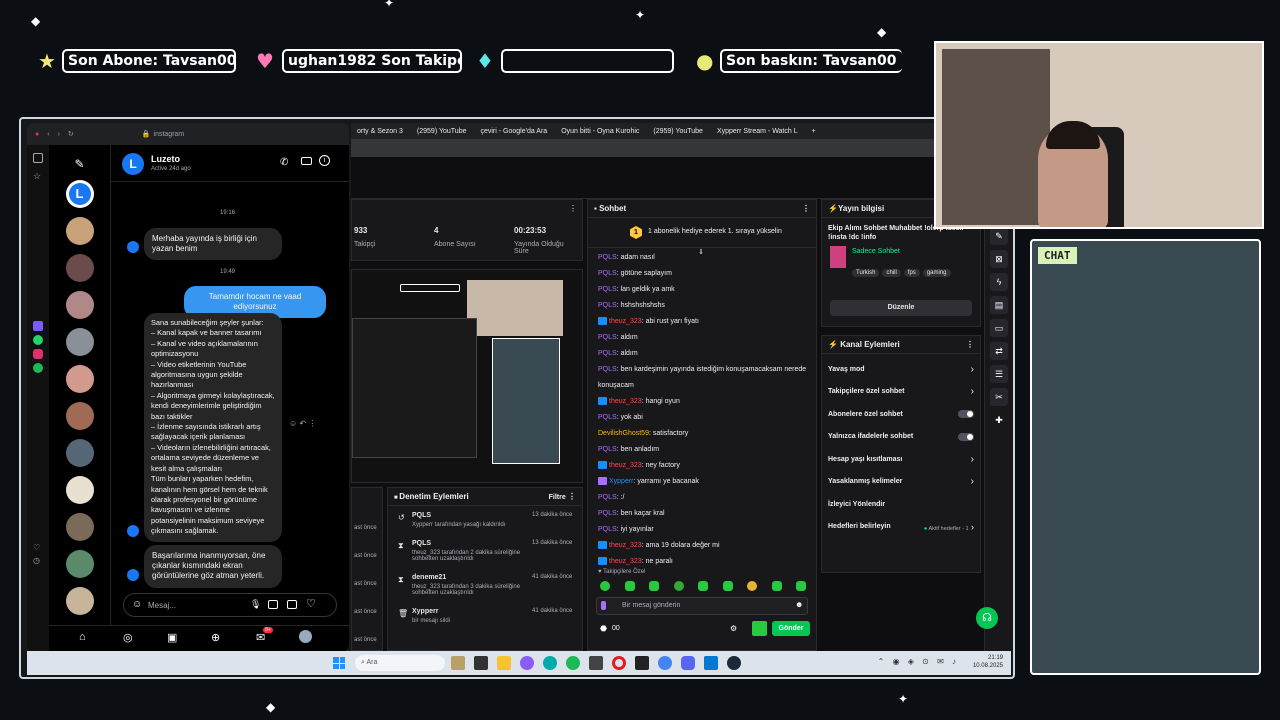  What do you see at coordinates (38, 354) in the screenshot?
I see `instagram-icon` at bounding box center [38, 354].